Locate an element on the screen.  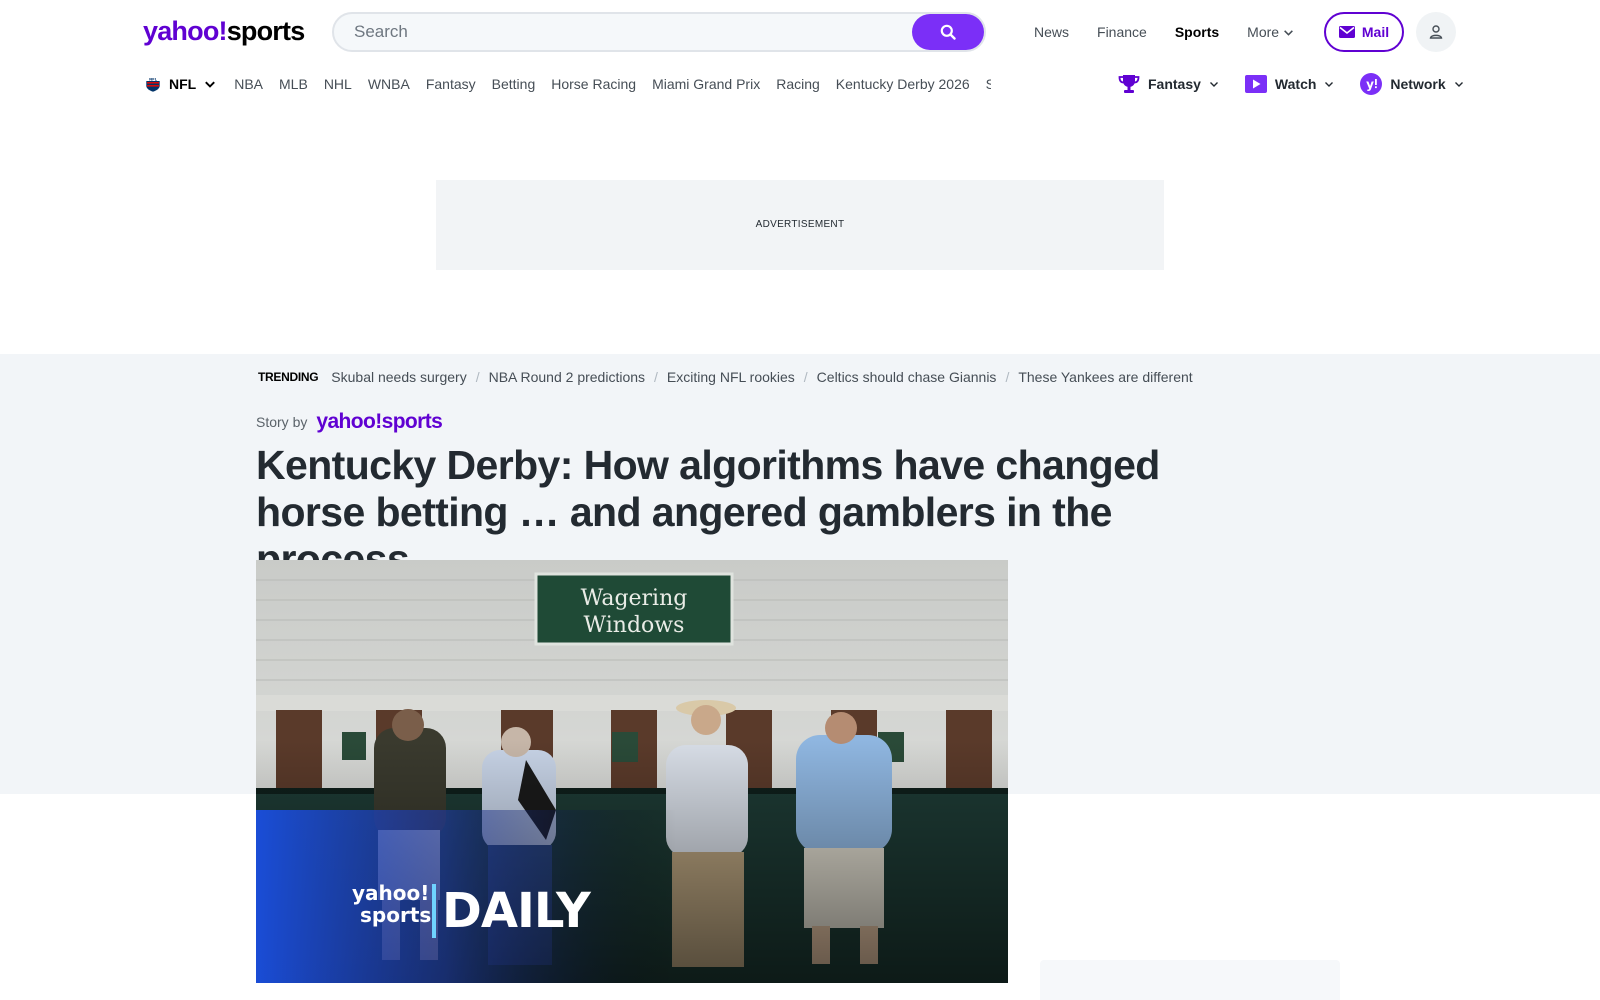
profile-button is located at coordinates (1436, 32).